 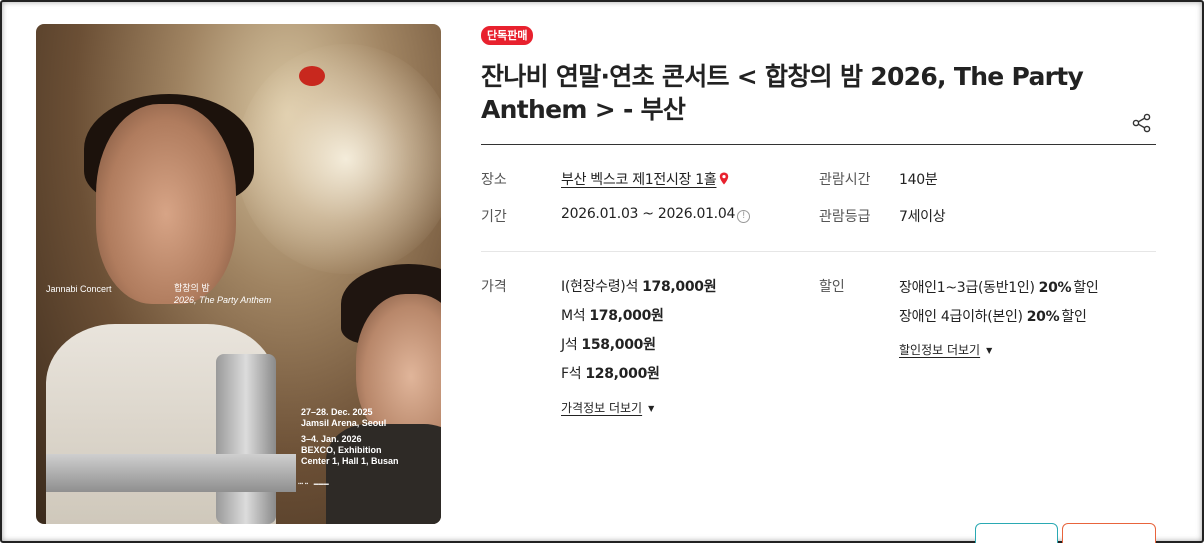 What do you see at coordinates (1142, 123) in the screenshot?
I see `share-icon` at bounding box center [1142, 123].